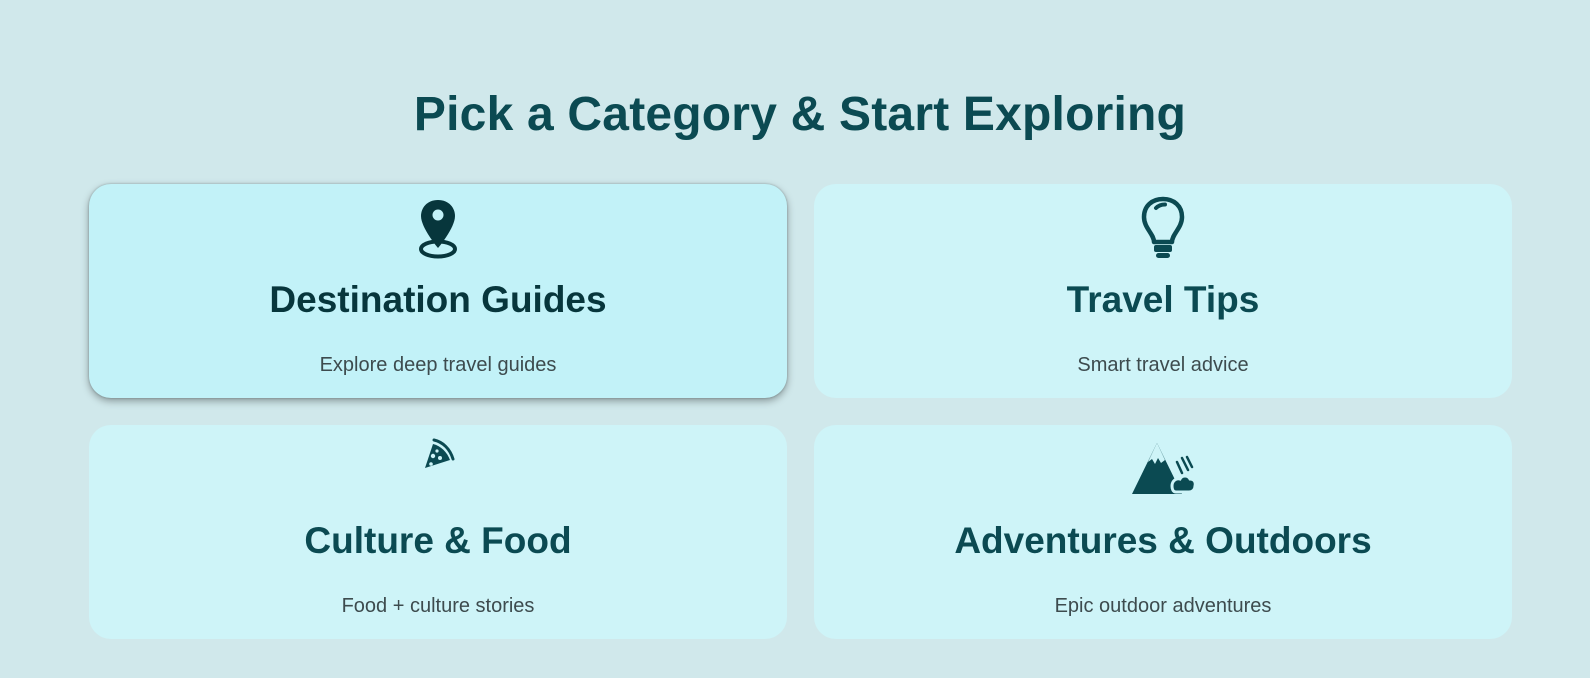  Describe the element at coordinates (1163, 468) in the screenshot. I see `mountain-icon` at that location.